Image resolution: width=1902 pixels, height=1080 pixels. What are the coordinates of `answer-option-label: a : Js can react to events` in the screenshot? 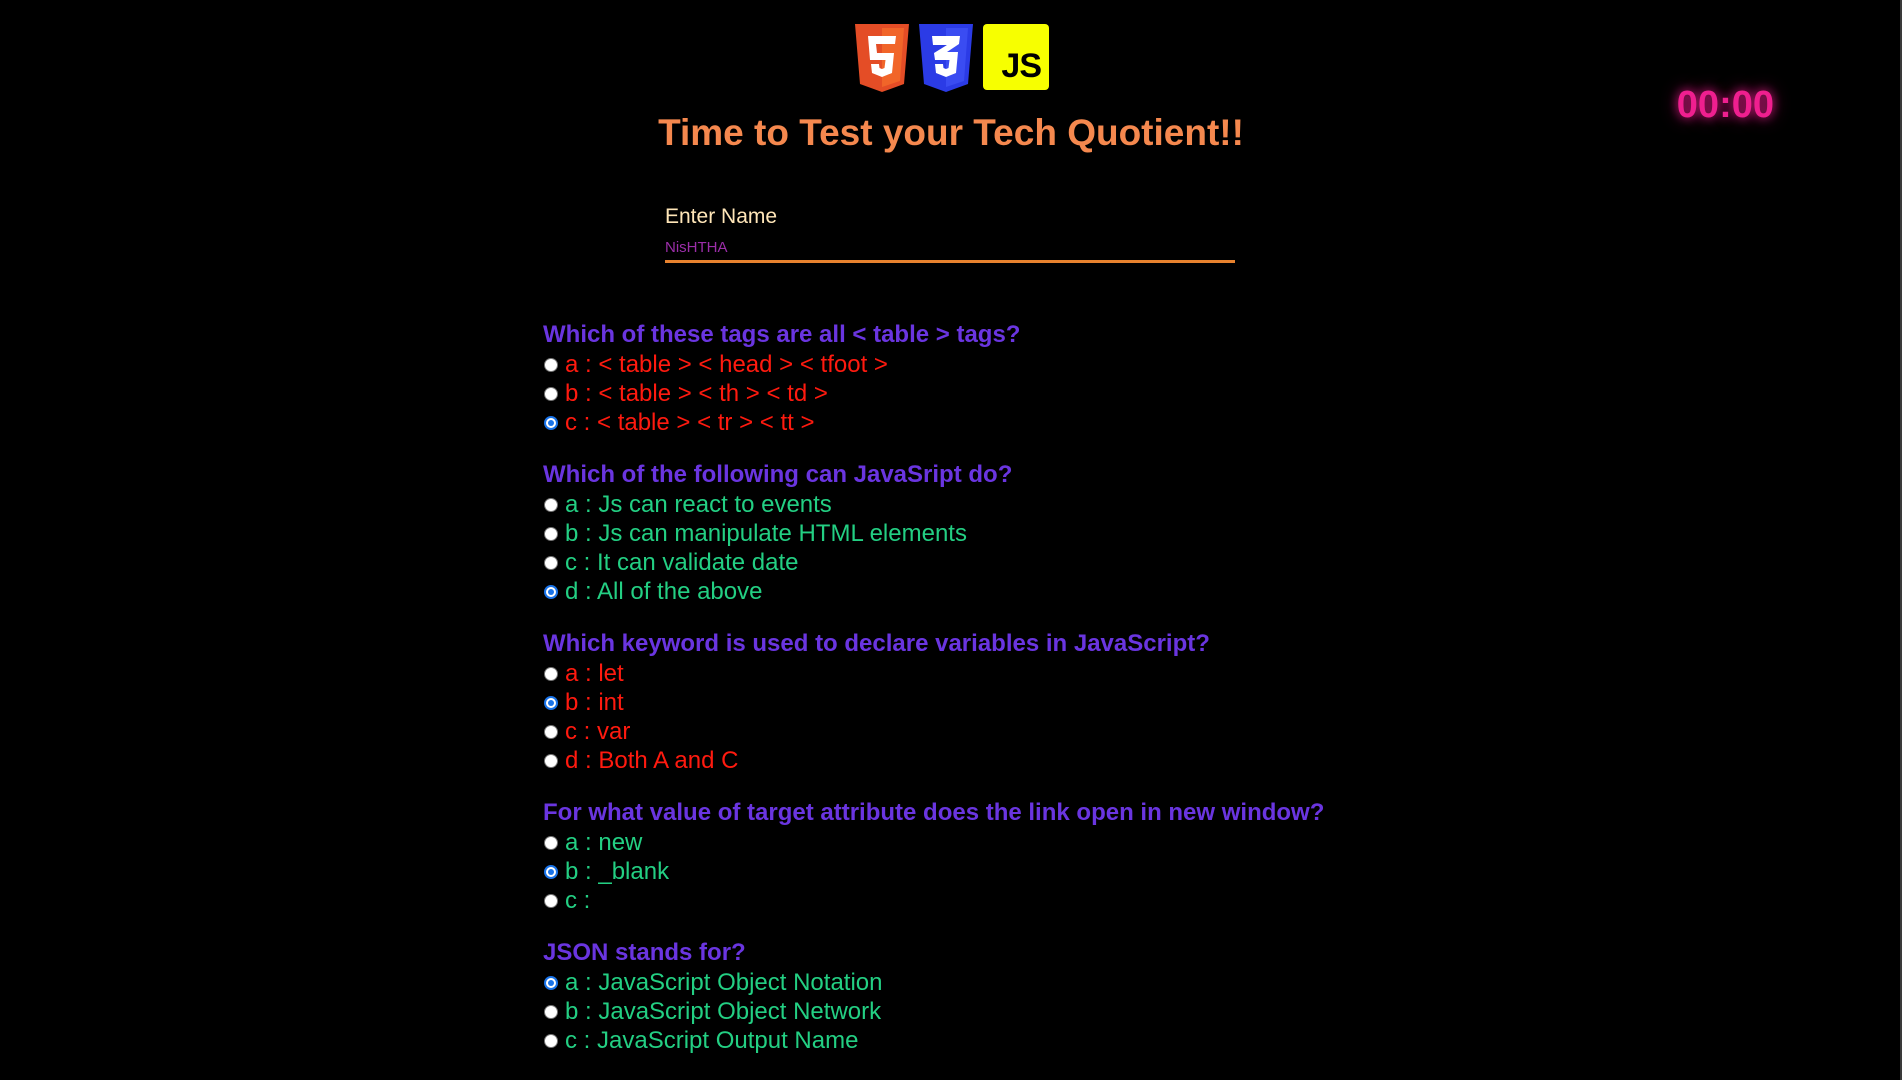 It's located at (698, 504).